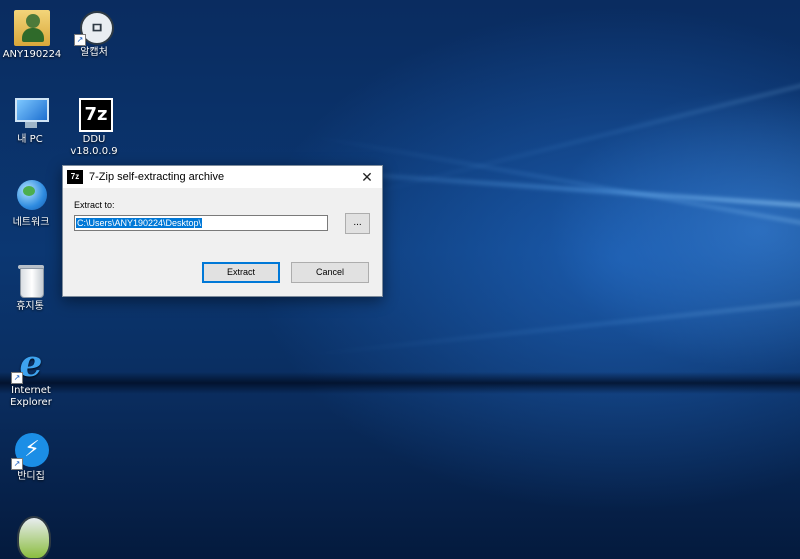  I want to click on desktop-icon-bandizip: ⚡ ↗ 반디집, so click(32, 457).